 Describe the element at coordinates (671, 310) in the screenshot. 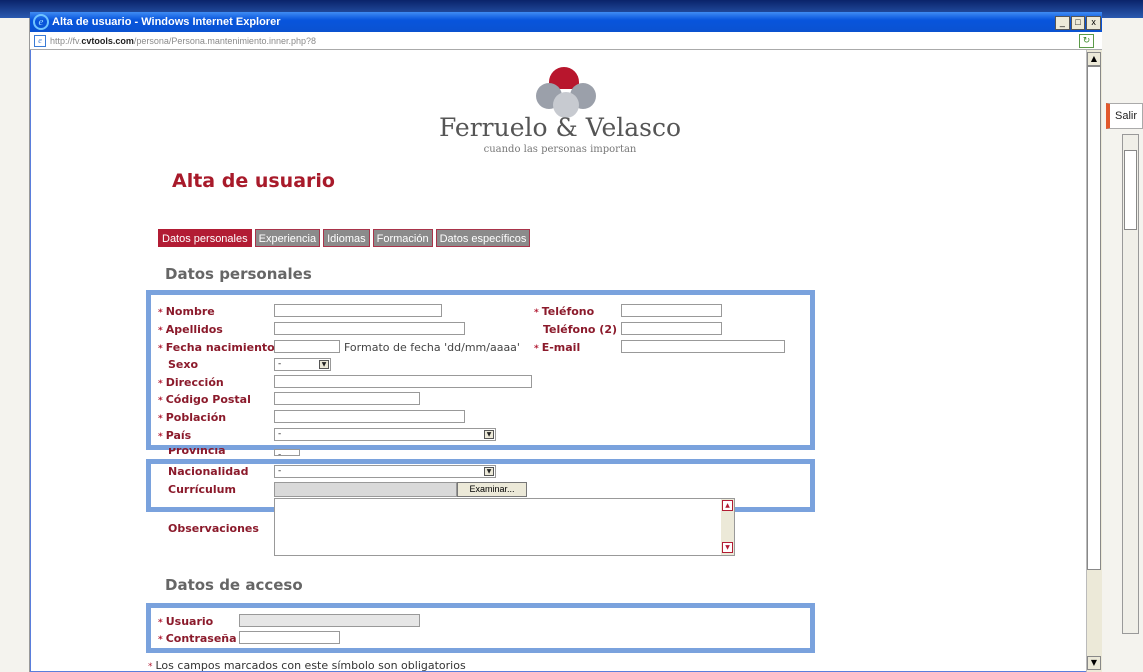

I see `telefono-input` at that location.